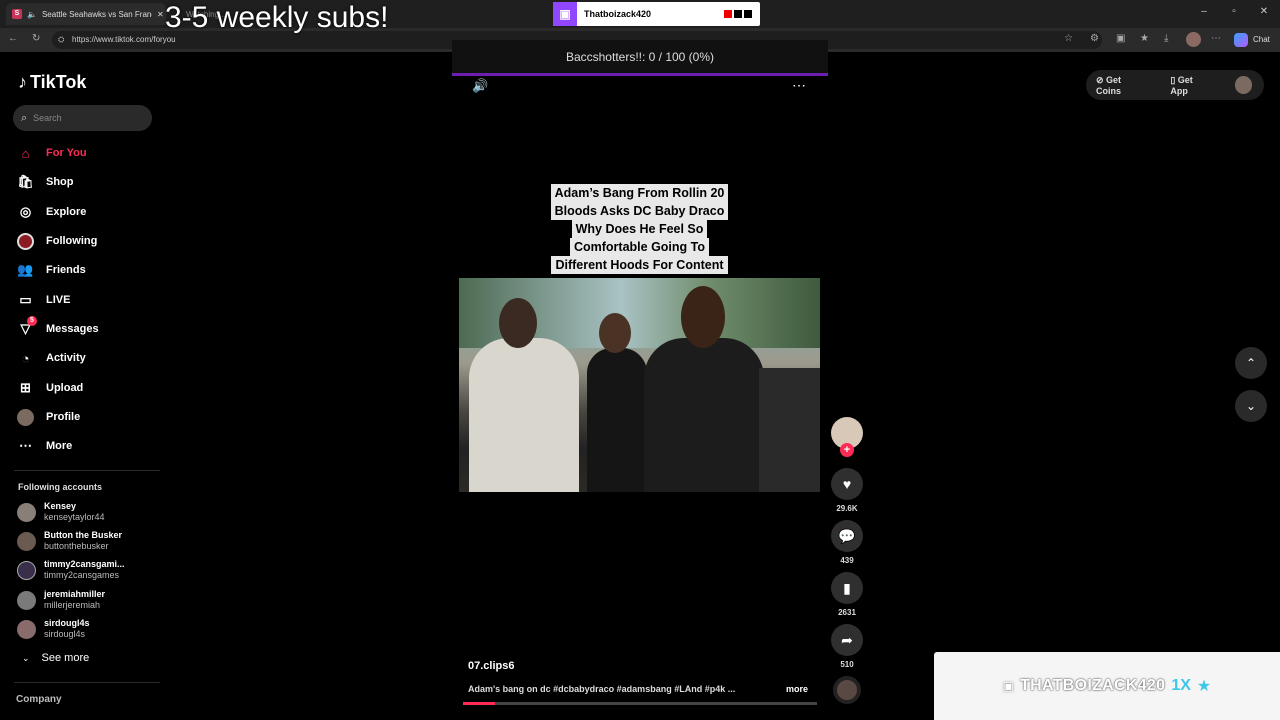 The height and width of the screenshot is (720, 1280). I want to click on see-more-label: See more, so click(65, 658).